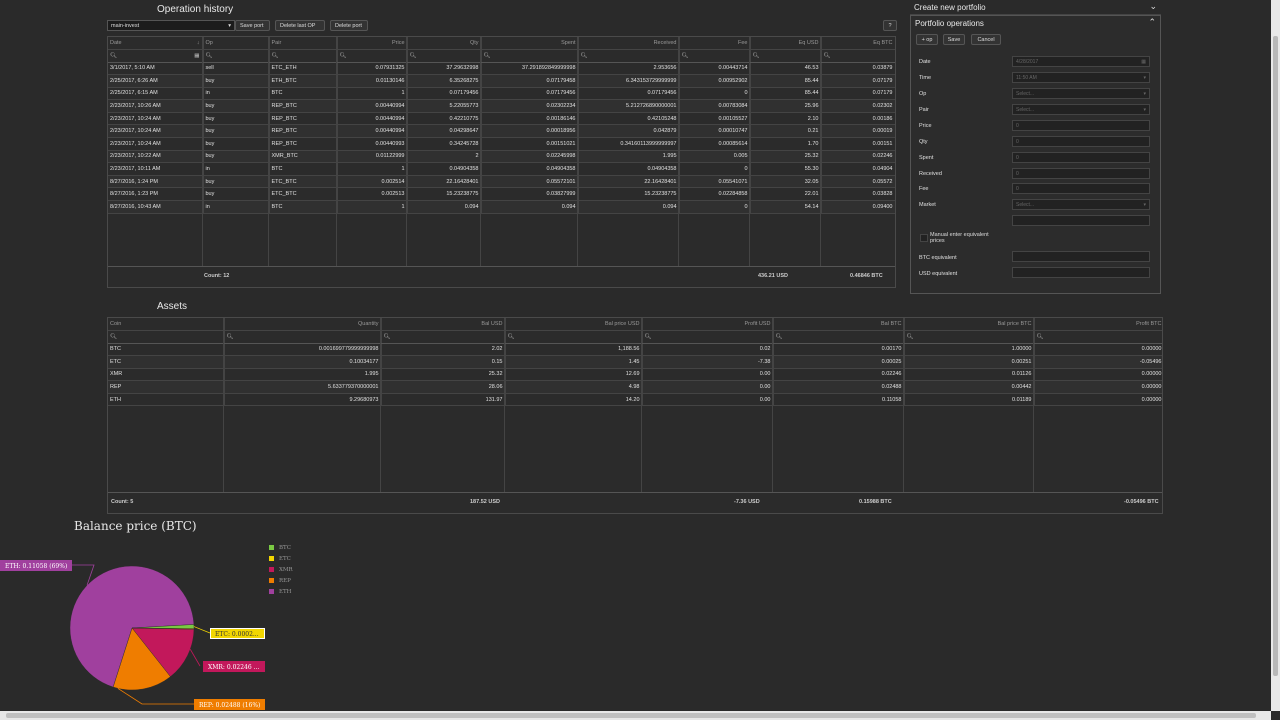 The width and height of the screenshot is (1280, 720). I want to click on time-label: Time, so click(925, 78).